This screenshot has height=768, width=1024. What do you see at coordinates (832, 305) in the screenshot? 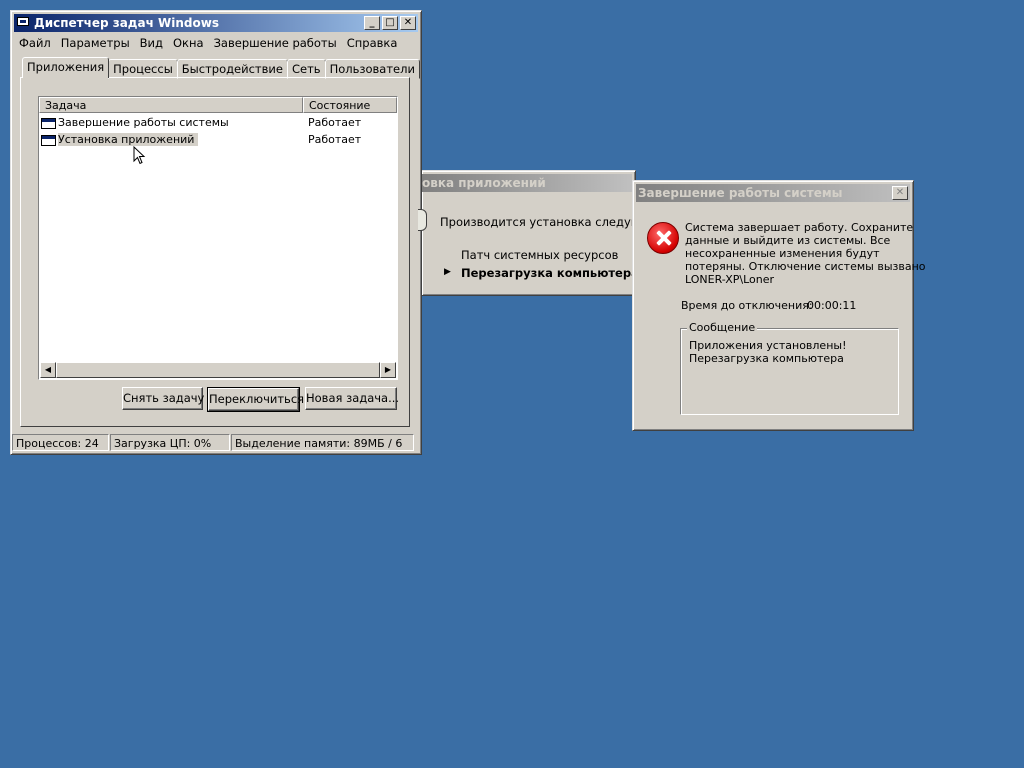
I see `time-value: 00:00:11` at bounding box center [832, 305].